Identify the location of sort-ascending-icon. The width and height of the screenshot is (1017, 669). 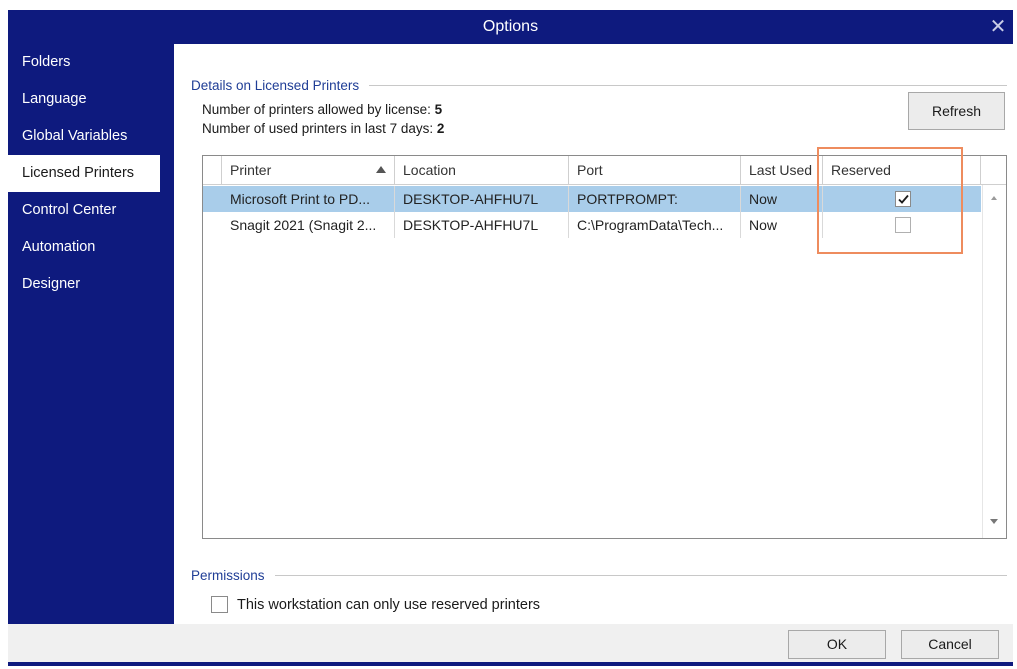
(381, 169).